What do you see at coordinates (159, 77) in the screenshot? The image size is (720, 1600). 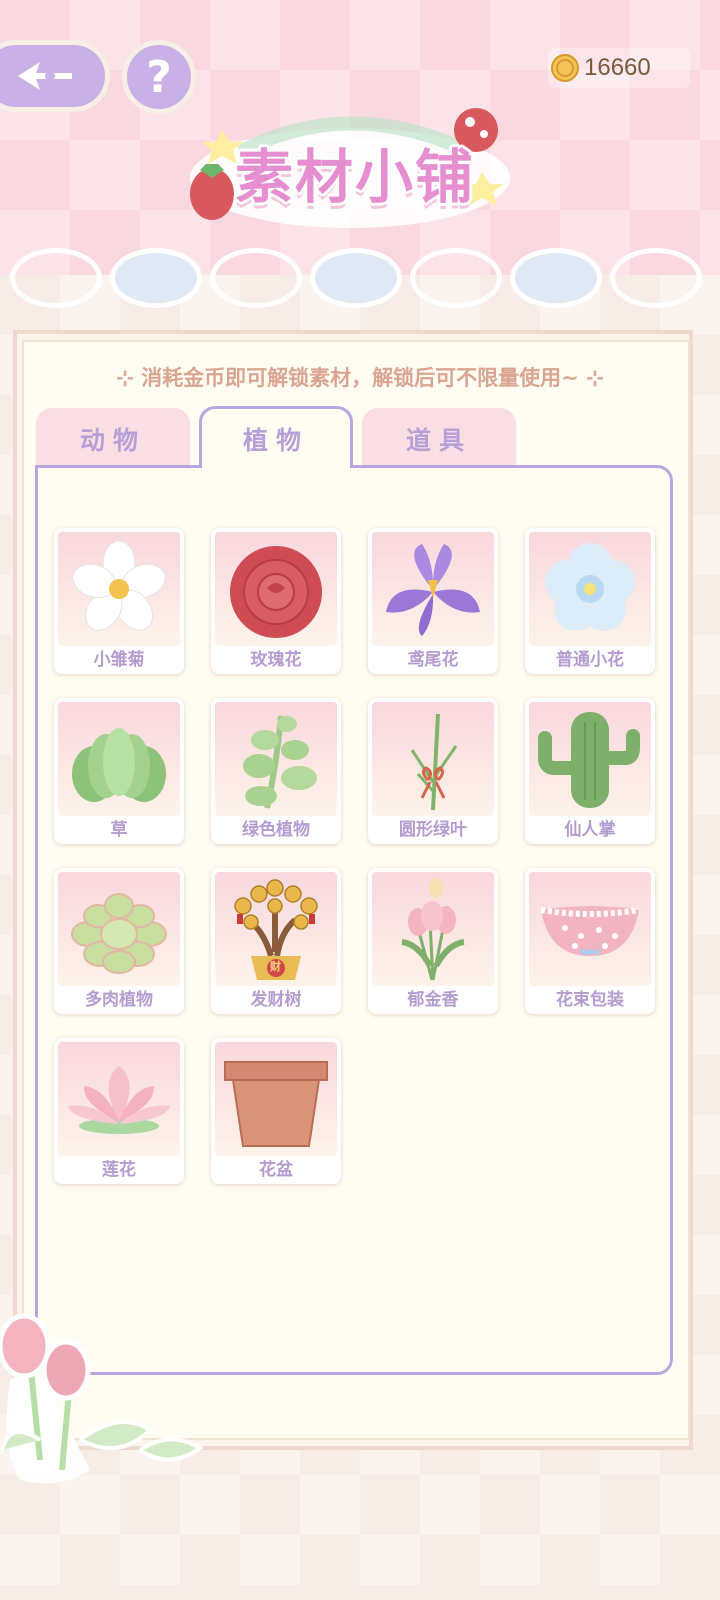 I see `question-mark-icon: ?` at bounding box center [159, 77].